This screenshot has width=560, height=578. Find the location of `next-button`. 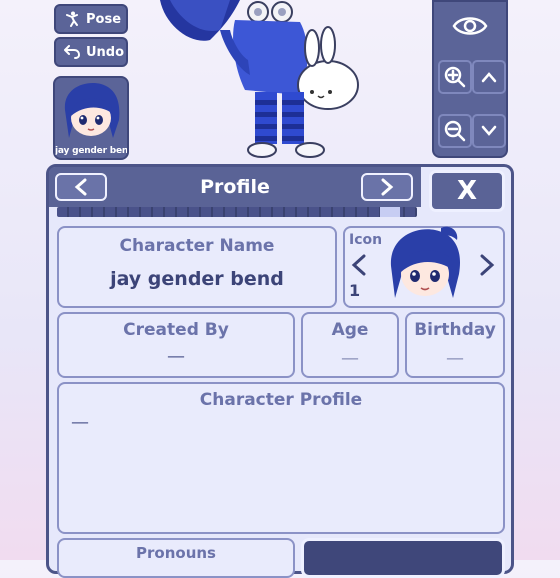

next-button is located at coordinates (387, 187).